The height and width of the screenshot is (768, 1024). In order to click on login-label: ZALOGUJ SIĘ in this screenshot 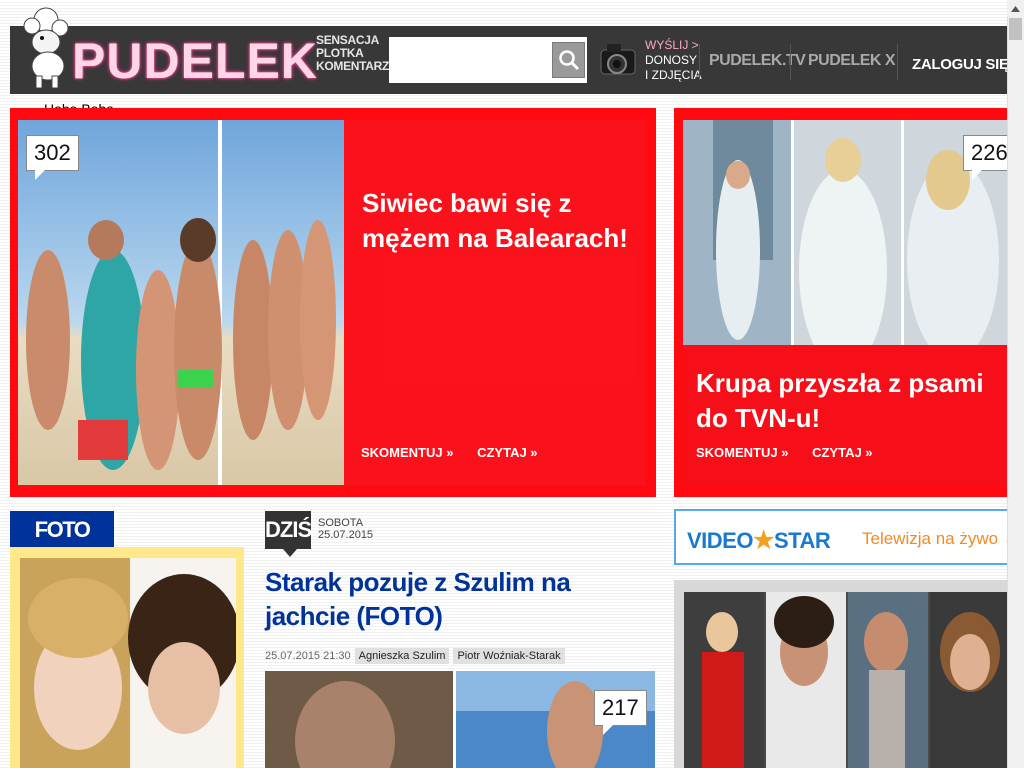, I will do `click(960, 64)`.